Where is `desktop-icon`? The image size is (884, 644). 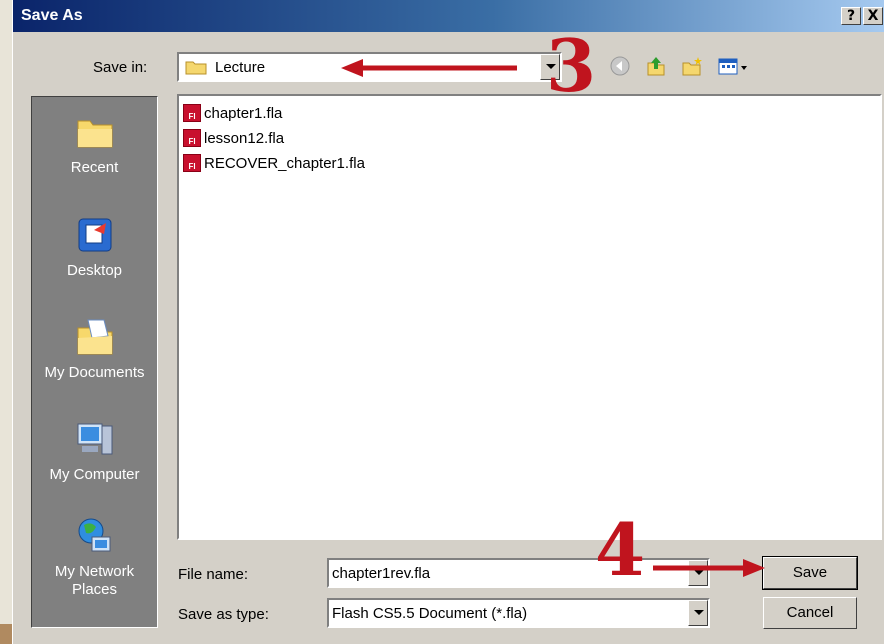
desktop-icon is located at coordinates (94, 235).